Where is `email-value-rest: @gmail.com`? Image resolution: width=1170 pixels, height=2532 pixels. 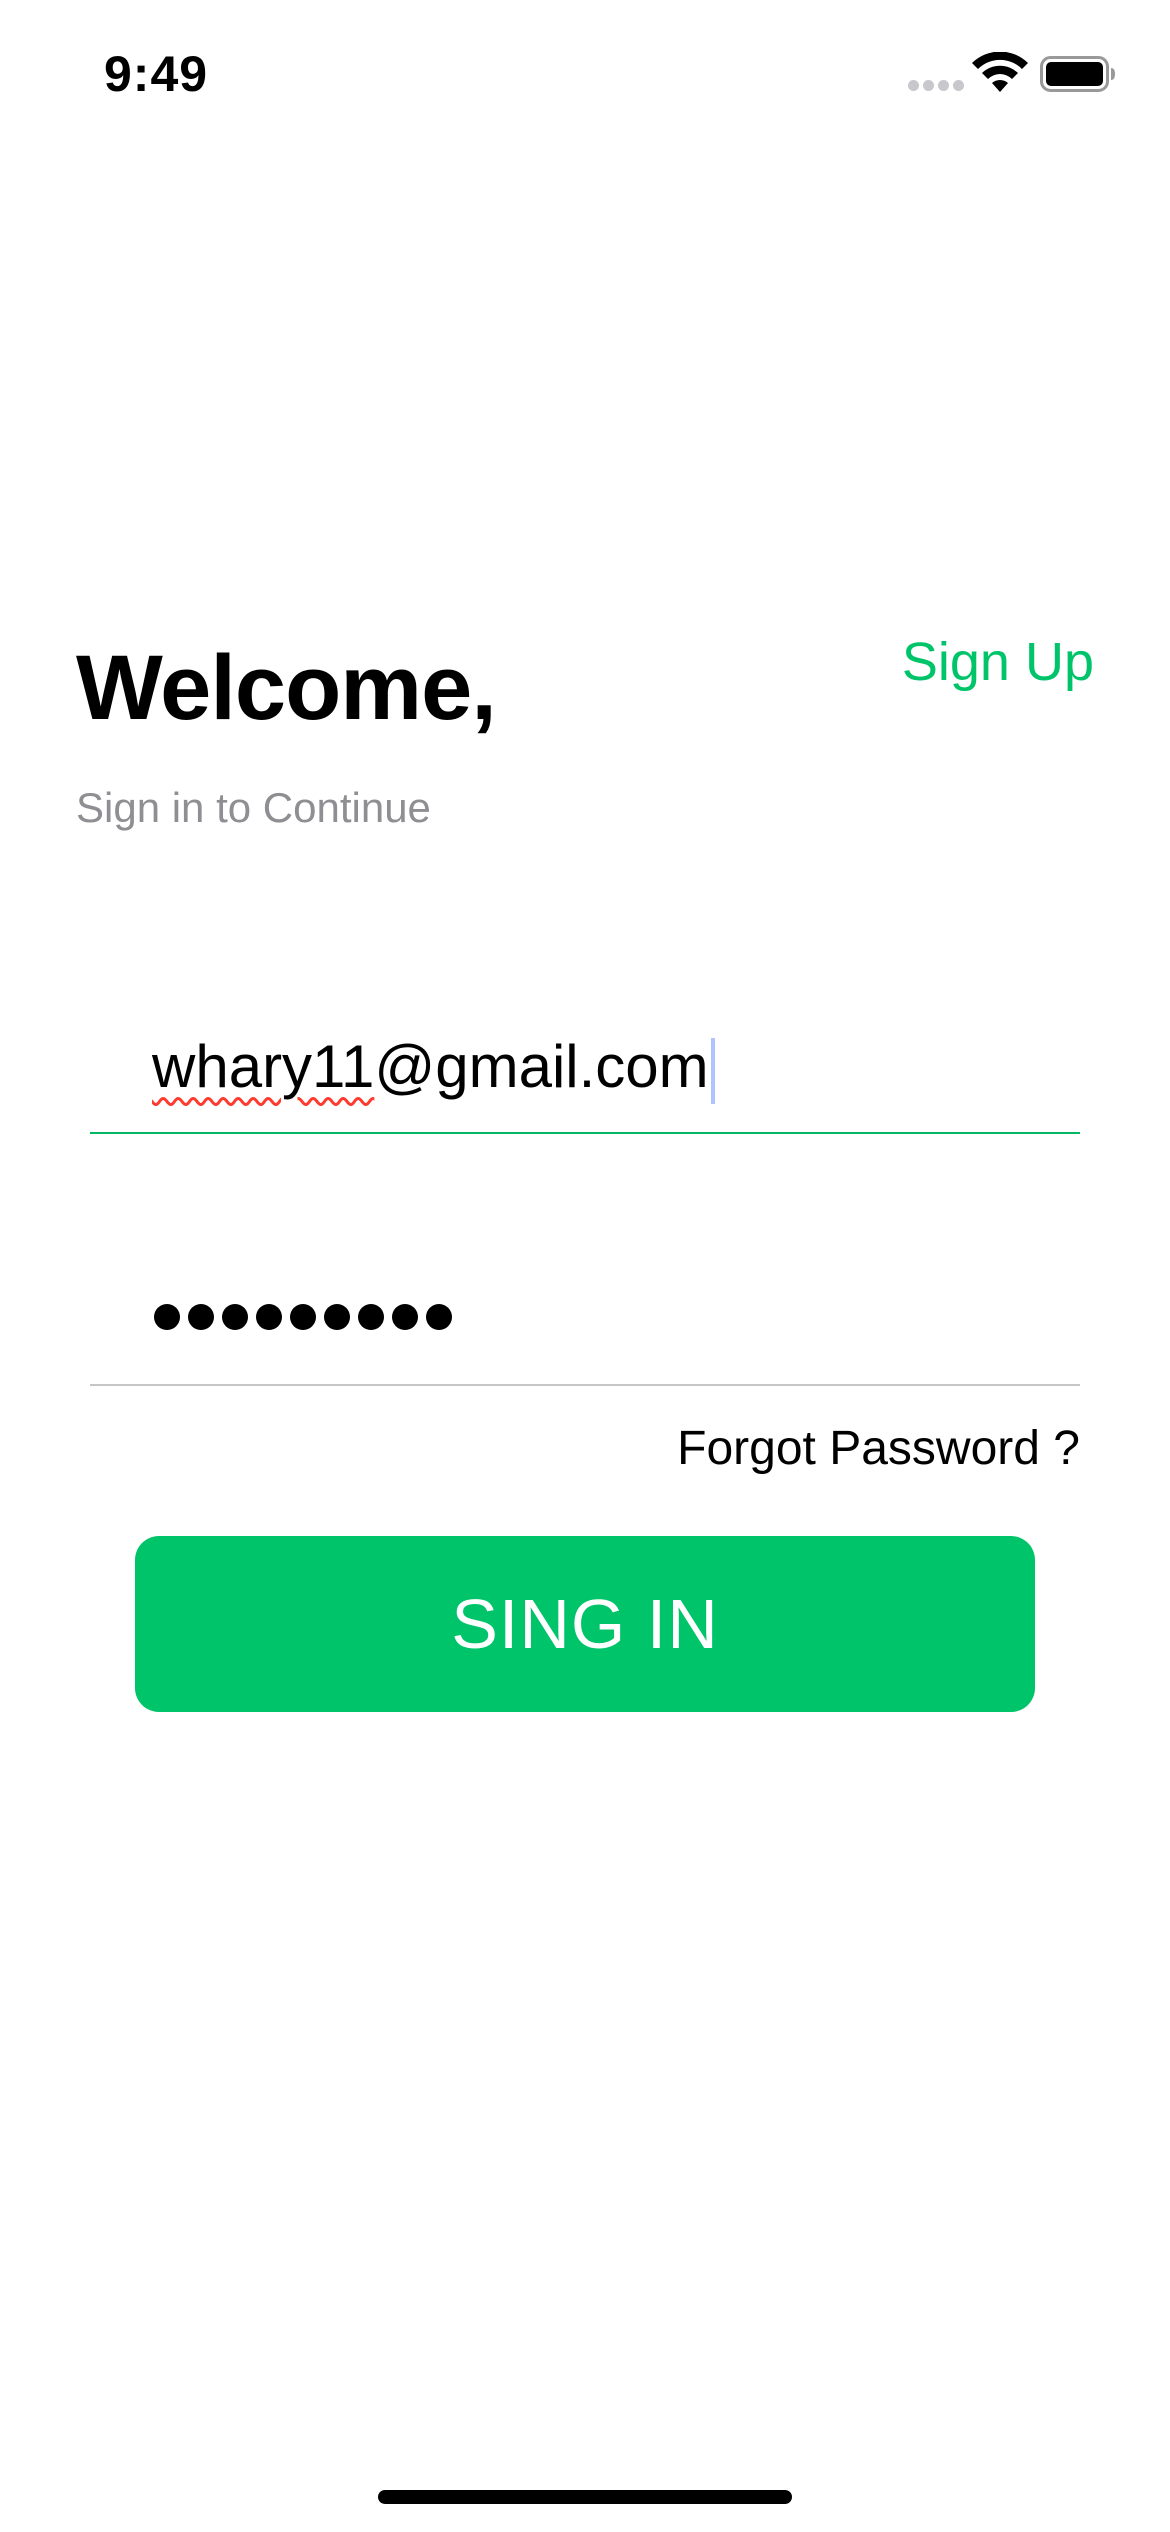
email-value-rest: @gmail.com is located at coordinates (541, 1066).